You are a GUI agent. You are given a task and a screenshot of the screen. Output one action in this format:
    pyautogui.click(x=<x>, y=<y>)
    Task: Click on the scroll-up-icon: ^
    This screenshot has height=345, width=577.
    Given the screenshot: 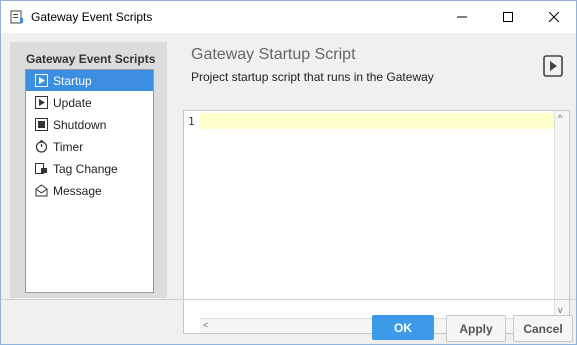 What is the action you would take?
    pyautogui.click(x=560, y=118)
    